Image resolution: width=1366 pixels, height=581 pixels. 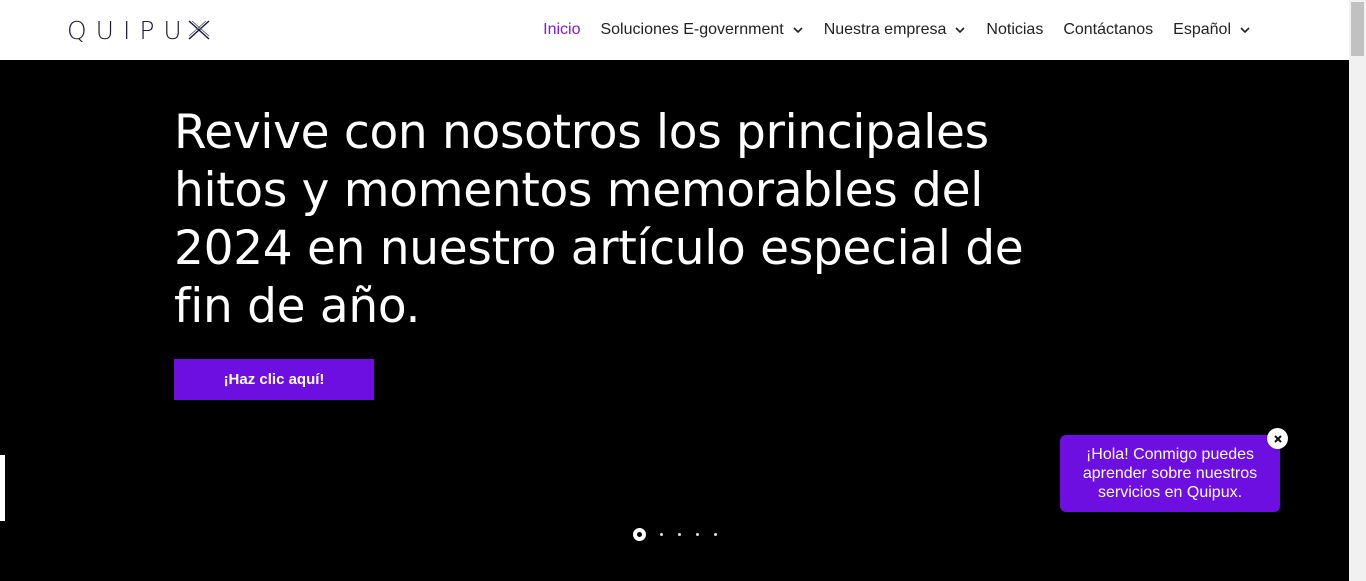 I want to click on nav-item-label: Soluciones E-government, so click(x=692, y=29).